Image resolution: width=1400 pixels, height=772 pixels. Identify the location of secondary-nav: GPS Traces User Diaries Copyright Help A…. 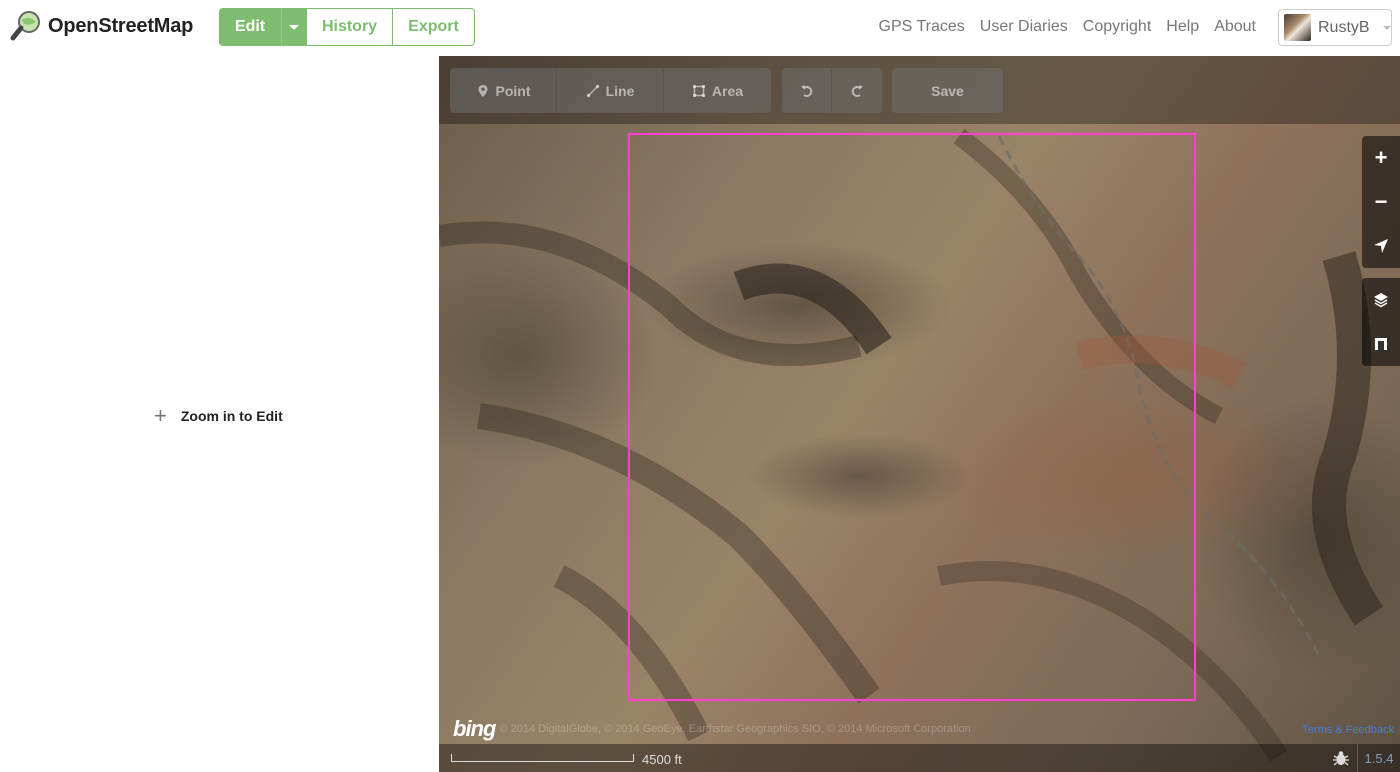
(1067, 27).